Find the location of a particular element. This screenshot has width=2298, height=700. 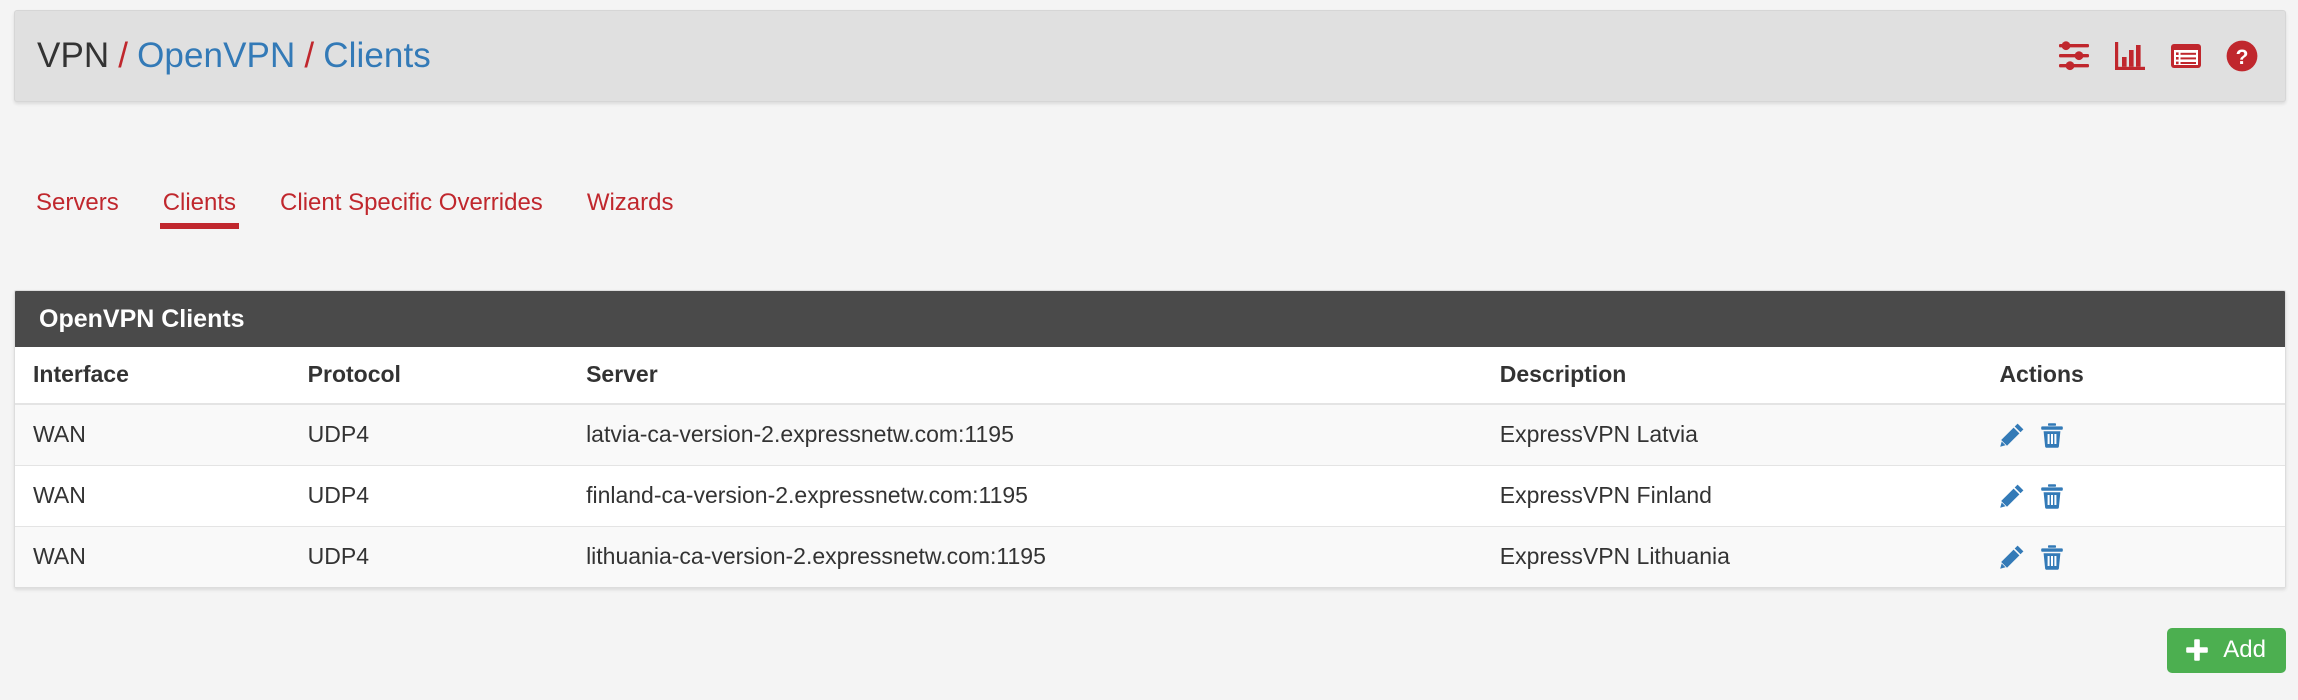

add-button: Add is located at coordinates (2226, 650).